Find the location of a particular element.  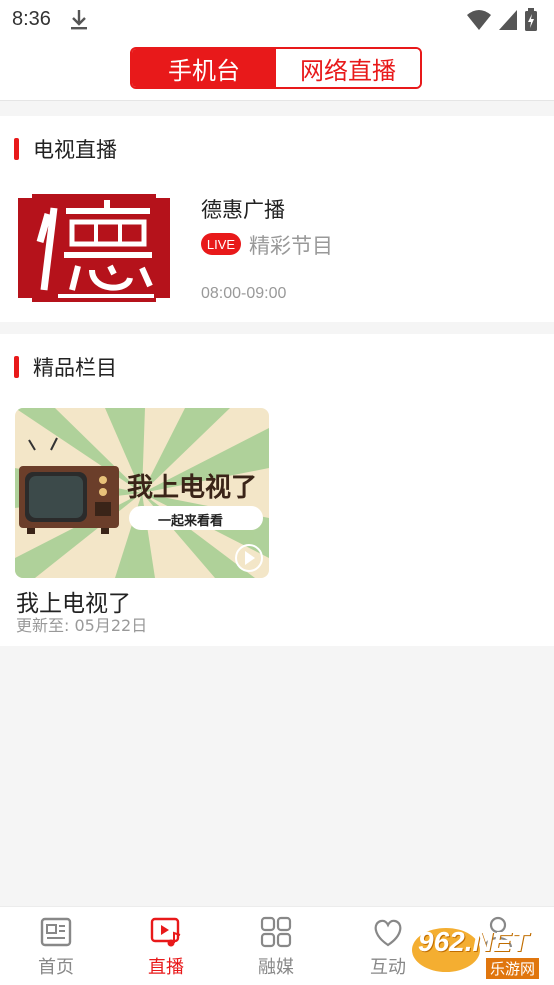

live-tv-icon is located at coordinates (165, 932).